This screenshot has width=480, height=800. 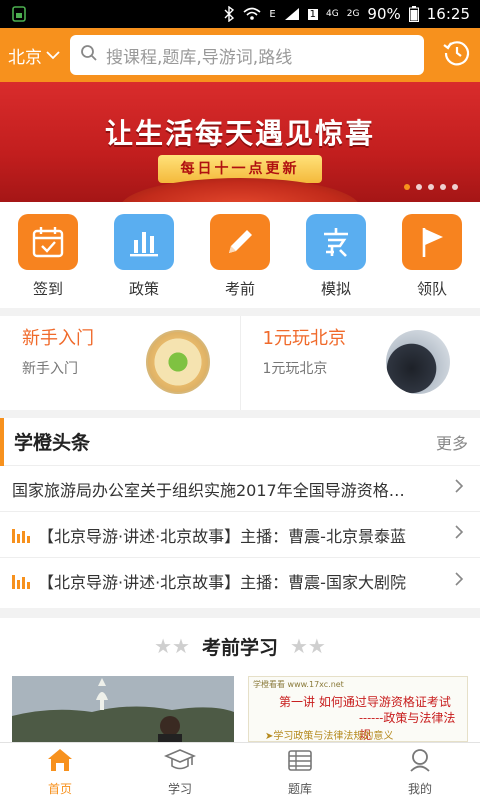 I want to click on headline-item: 【北京导游·讲述·北京故事】主播：曹震-国家大剧院, so click(x=240, y=581).